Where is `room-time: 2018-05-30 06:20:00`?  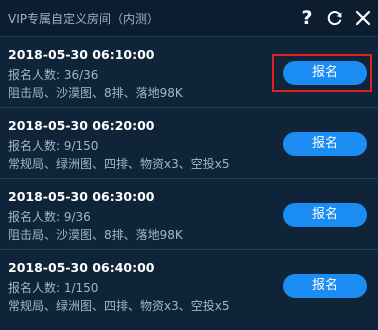 room-time: 2018-05-30 06:20:00 is located at coordinates (81, 125).